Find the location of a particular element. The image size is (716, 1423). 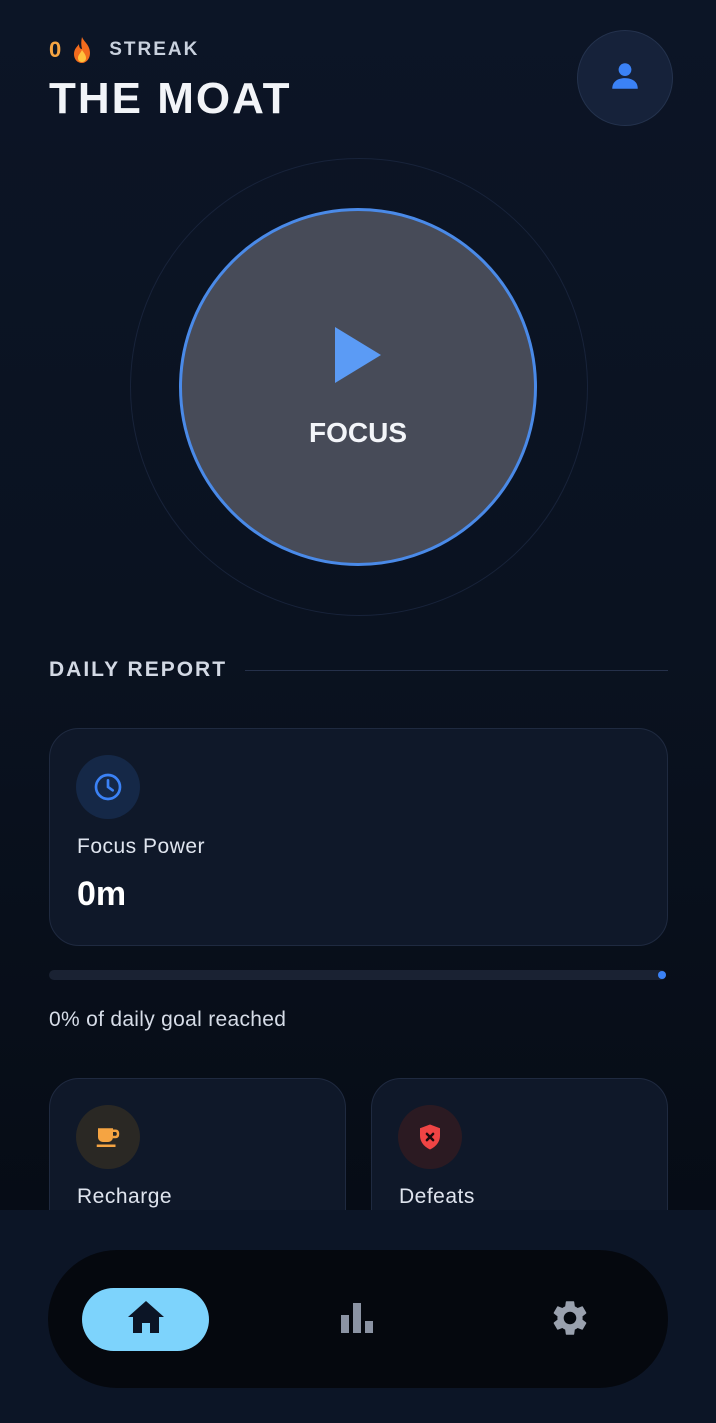

daily-goal-progress-bar is located at coordinates (357, 975).